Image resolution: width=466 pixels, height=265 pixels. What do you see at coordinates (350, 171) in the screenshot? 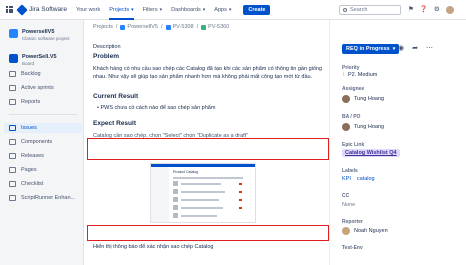
I see `labels-label: Labels` at bounding box center [350, 171].